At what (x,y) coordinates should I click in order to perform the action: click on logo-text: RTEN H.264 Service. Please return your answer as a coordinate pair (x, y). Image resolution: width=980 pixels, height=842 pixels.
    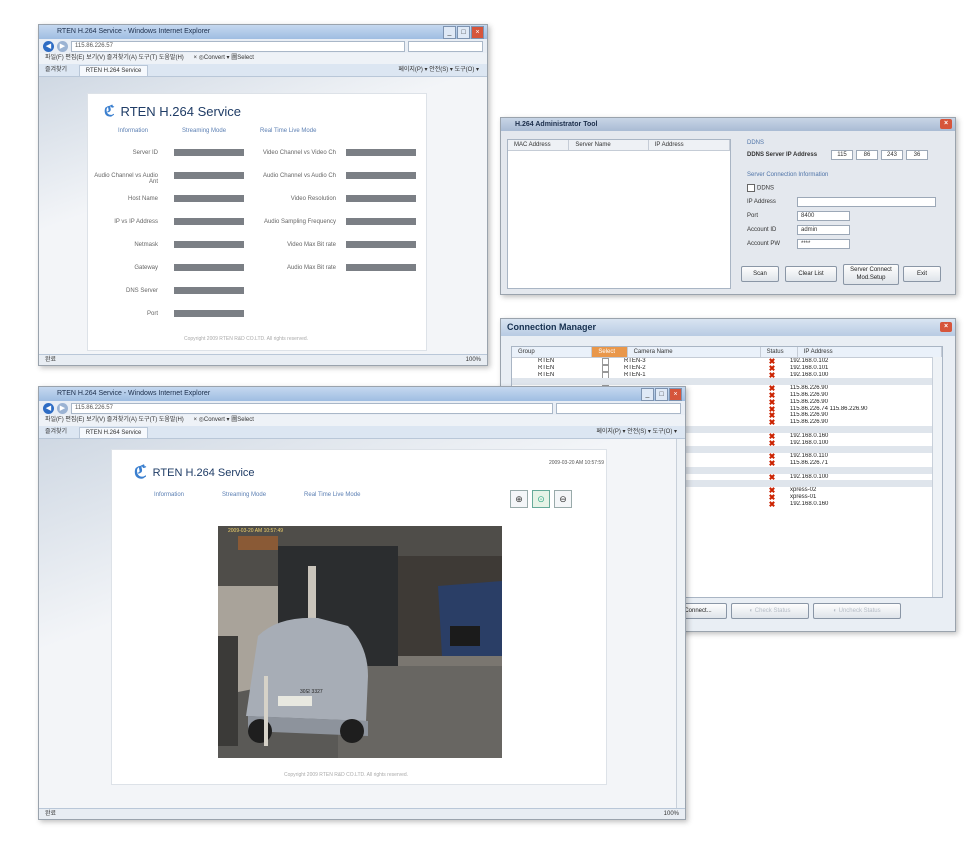
    Looking at the image, I should click on (203, 472).